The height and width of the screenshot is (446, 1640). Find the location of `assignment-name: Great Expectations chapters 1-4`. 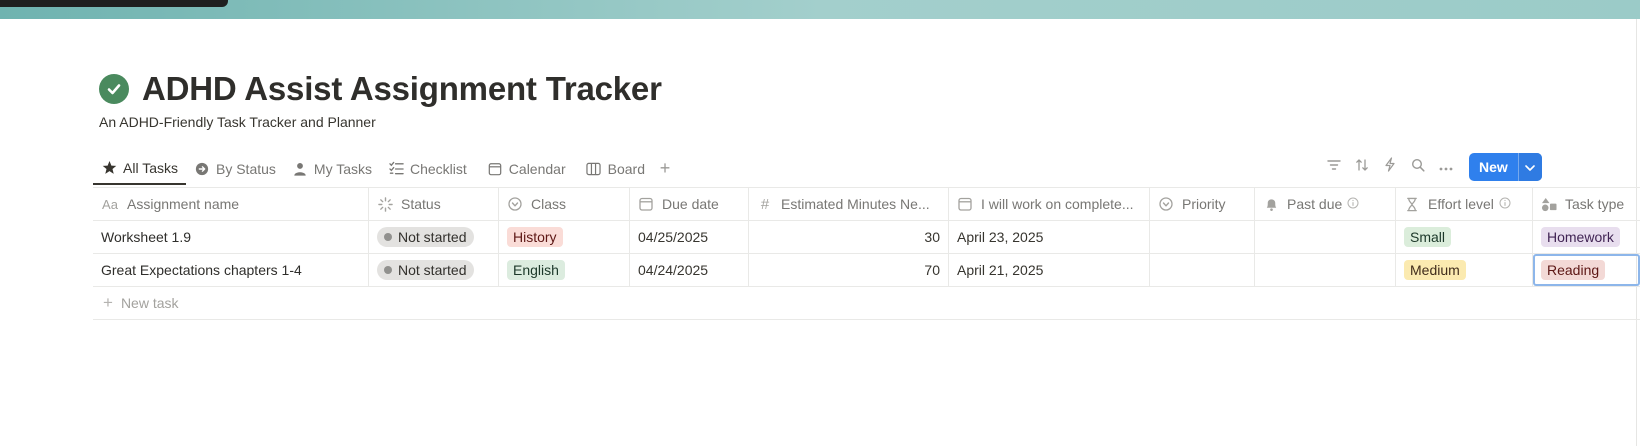

assignment-name: Great Expectations chapters 1-4 is located at coordinates (201, 270).